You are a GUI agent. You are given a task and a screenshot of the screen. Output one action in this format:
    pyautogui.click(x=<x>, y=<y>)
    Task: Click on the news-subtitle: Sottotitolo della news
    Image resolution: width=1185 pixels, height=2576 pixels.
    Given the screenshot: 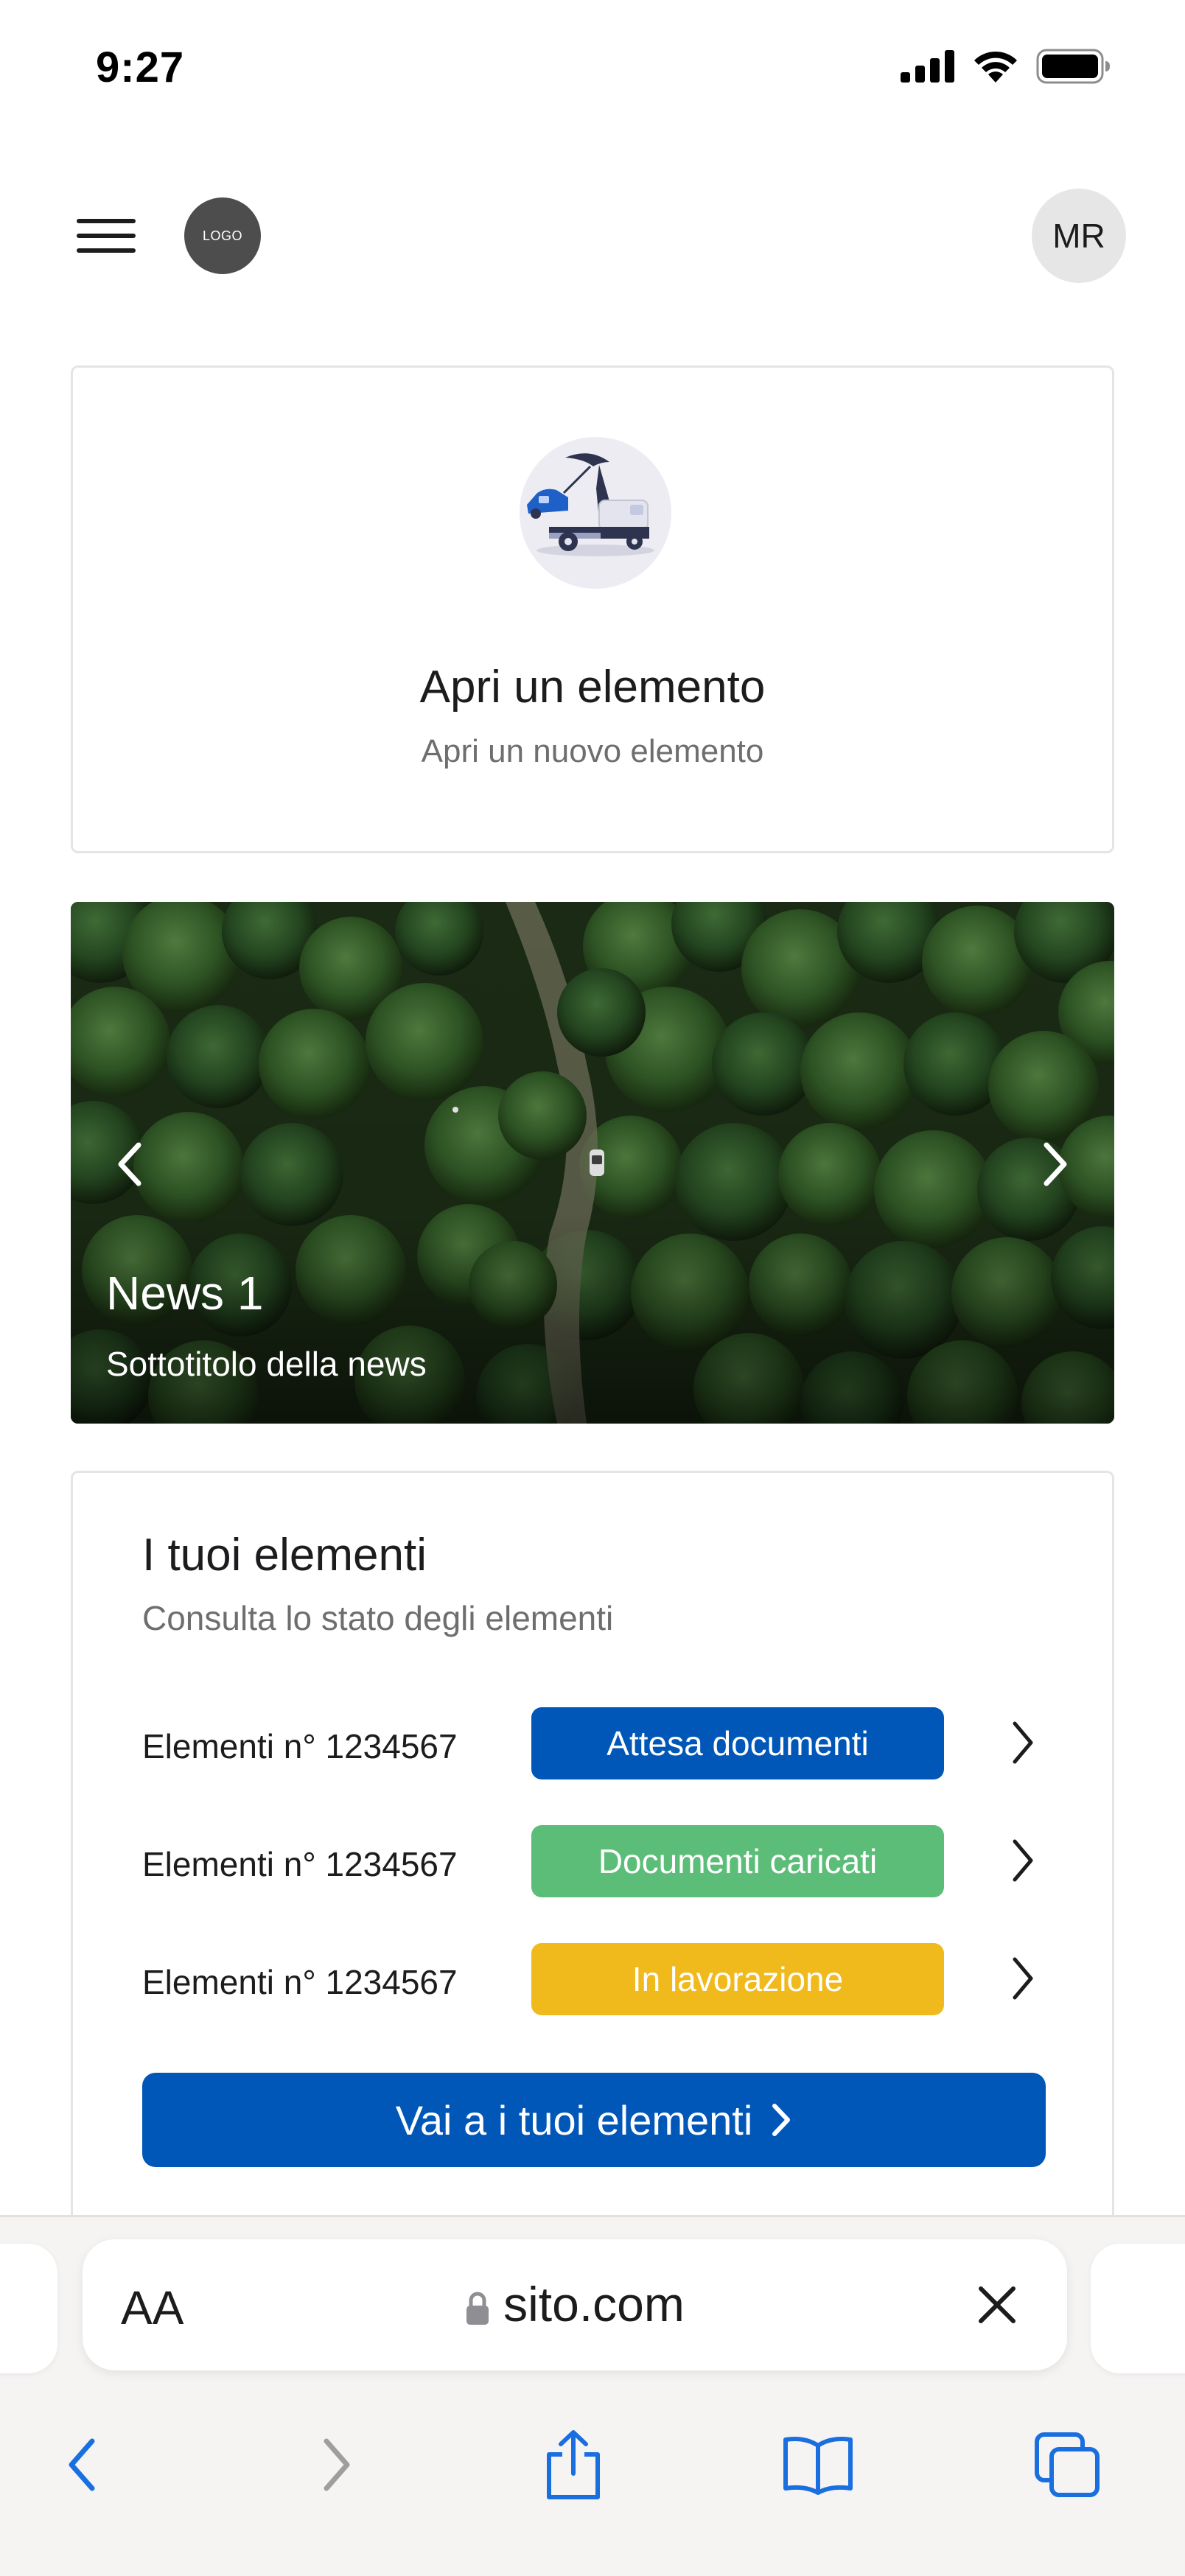 What is the action you would take?
    pyautogui.click(x=266, y=1364)
    